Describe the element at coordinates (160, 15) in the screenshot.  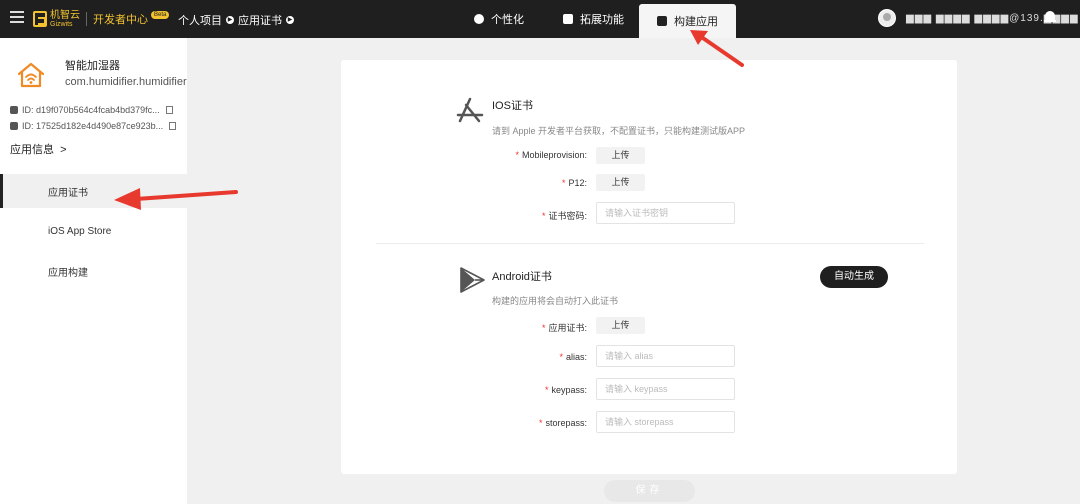
I see `beta-badge: Beta` at that location.